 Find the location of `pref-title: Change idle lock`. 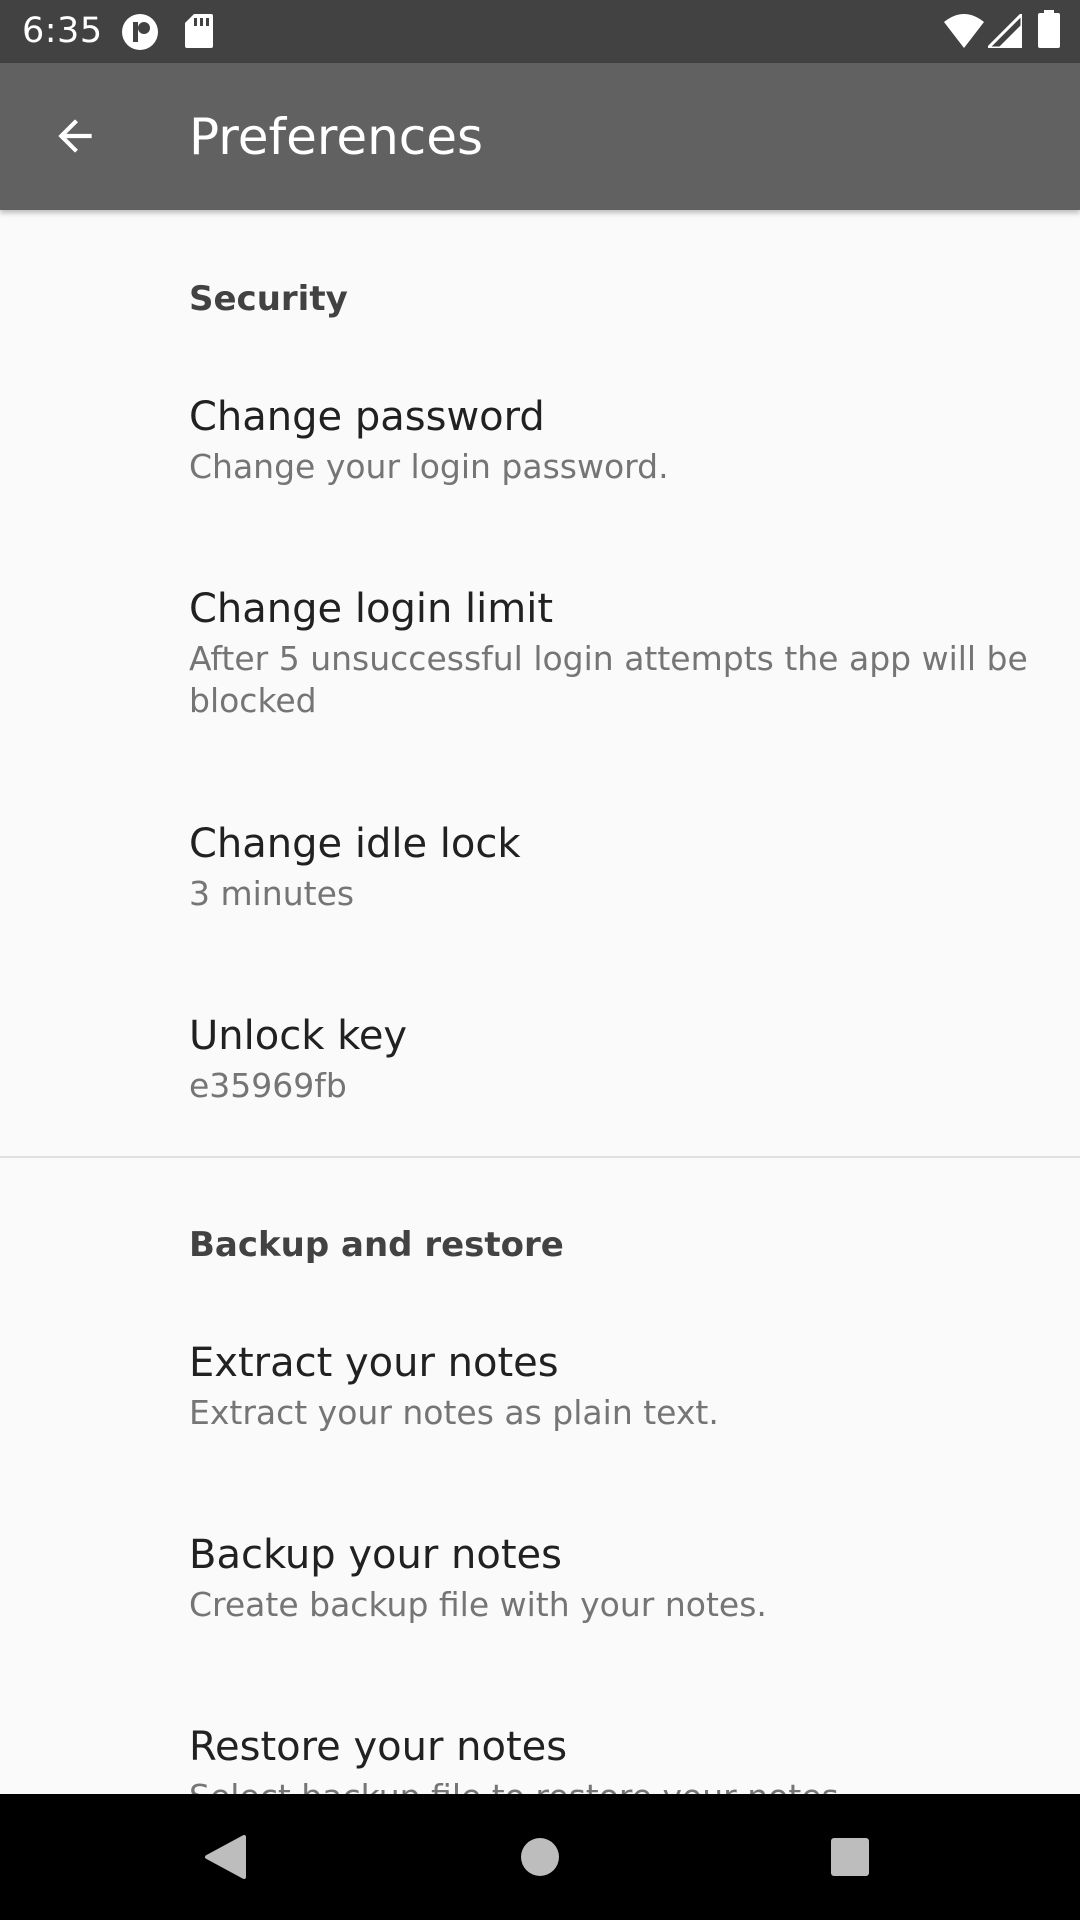

pref-title: Change idle lock is located at coordinates (355, 844).